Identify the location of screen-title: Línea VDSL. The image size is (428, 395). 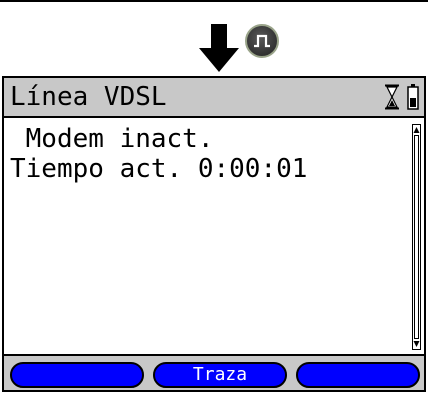
(88, 97).